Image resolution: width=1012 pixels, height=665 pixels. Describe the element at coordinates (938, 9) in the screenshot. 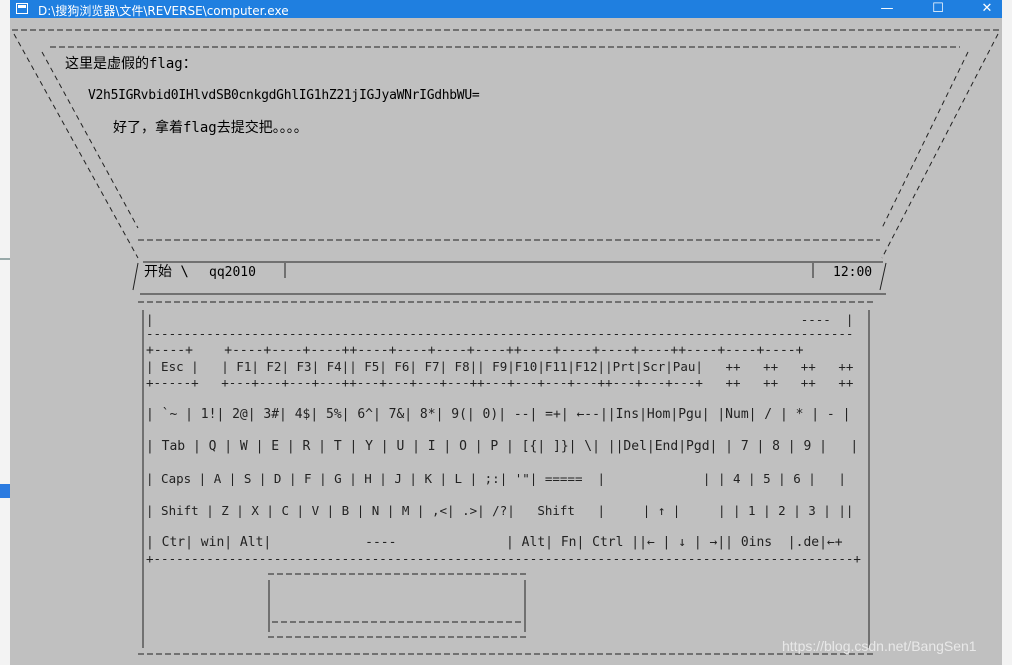

I see `maximize-button: ☐` at that location.